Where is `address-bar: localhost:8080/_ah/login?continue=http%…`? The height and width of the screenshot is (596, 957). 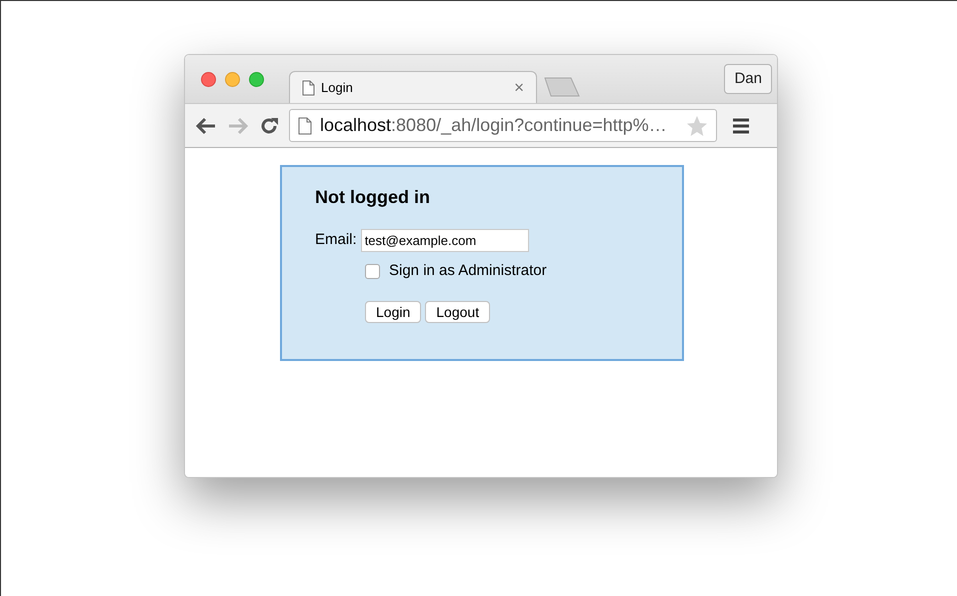
address-bar: localhost:8080/_ah/login?continue=http%… is located at coordinates (503, 125).